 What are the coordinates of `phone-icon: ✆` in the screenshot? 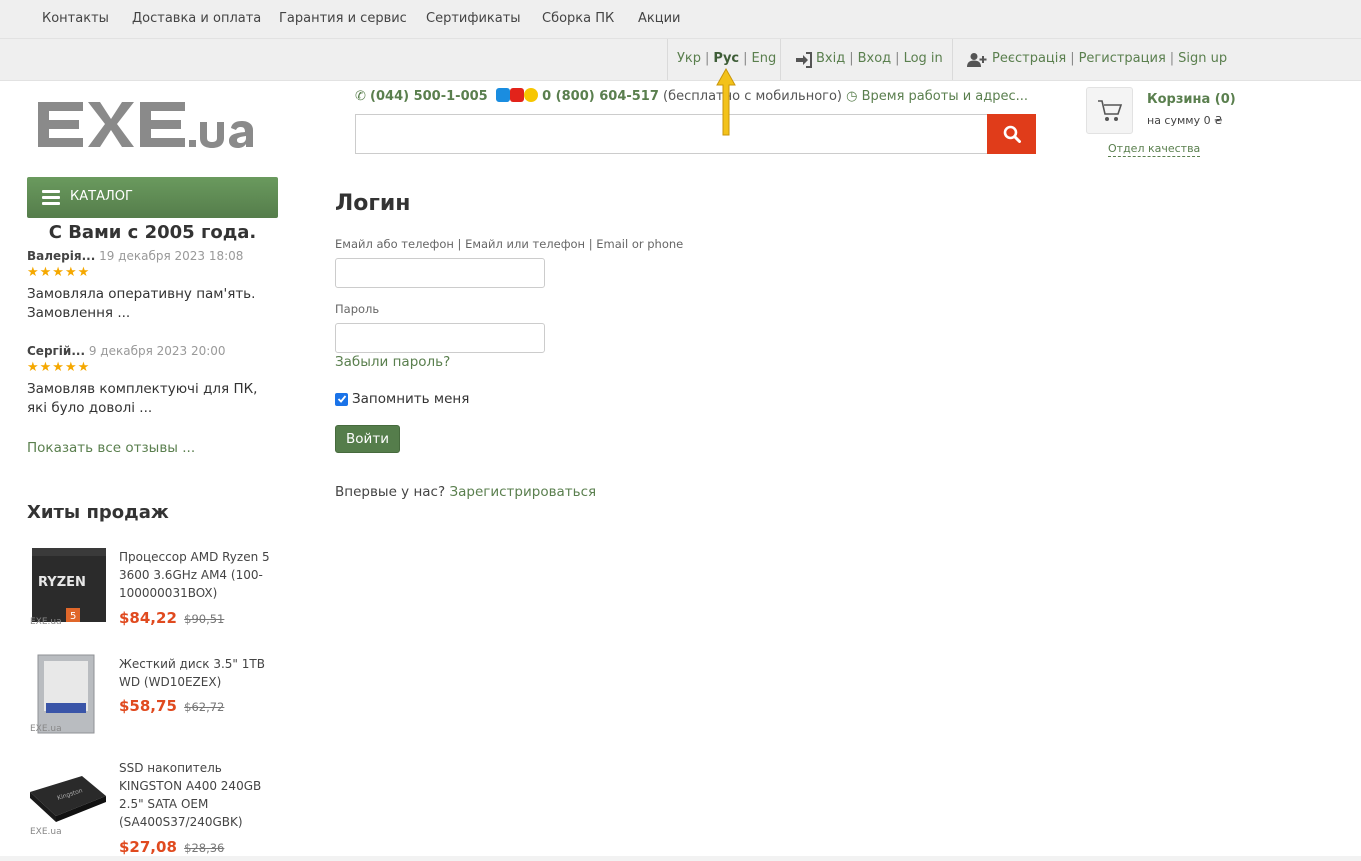 It's located at (360, 96).